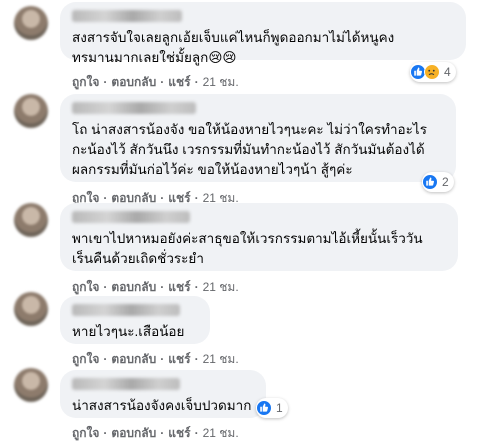 Image resolution: width=500 pixels, height=442 pixels. Describe the element at coordinates (279, 408) in the screenshot. I see `reaction-count: 1` at that location.